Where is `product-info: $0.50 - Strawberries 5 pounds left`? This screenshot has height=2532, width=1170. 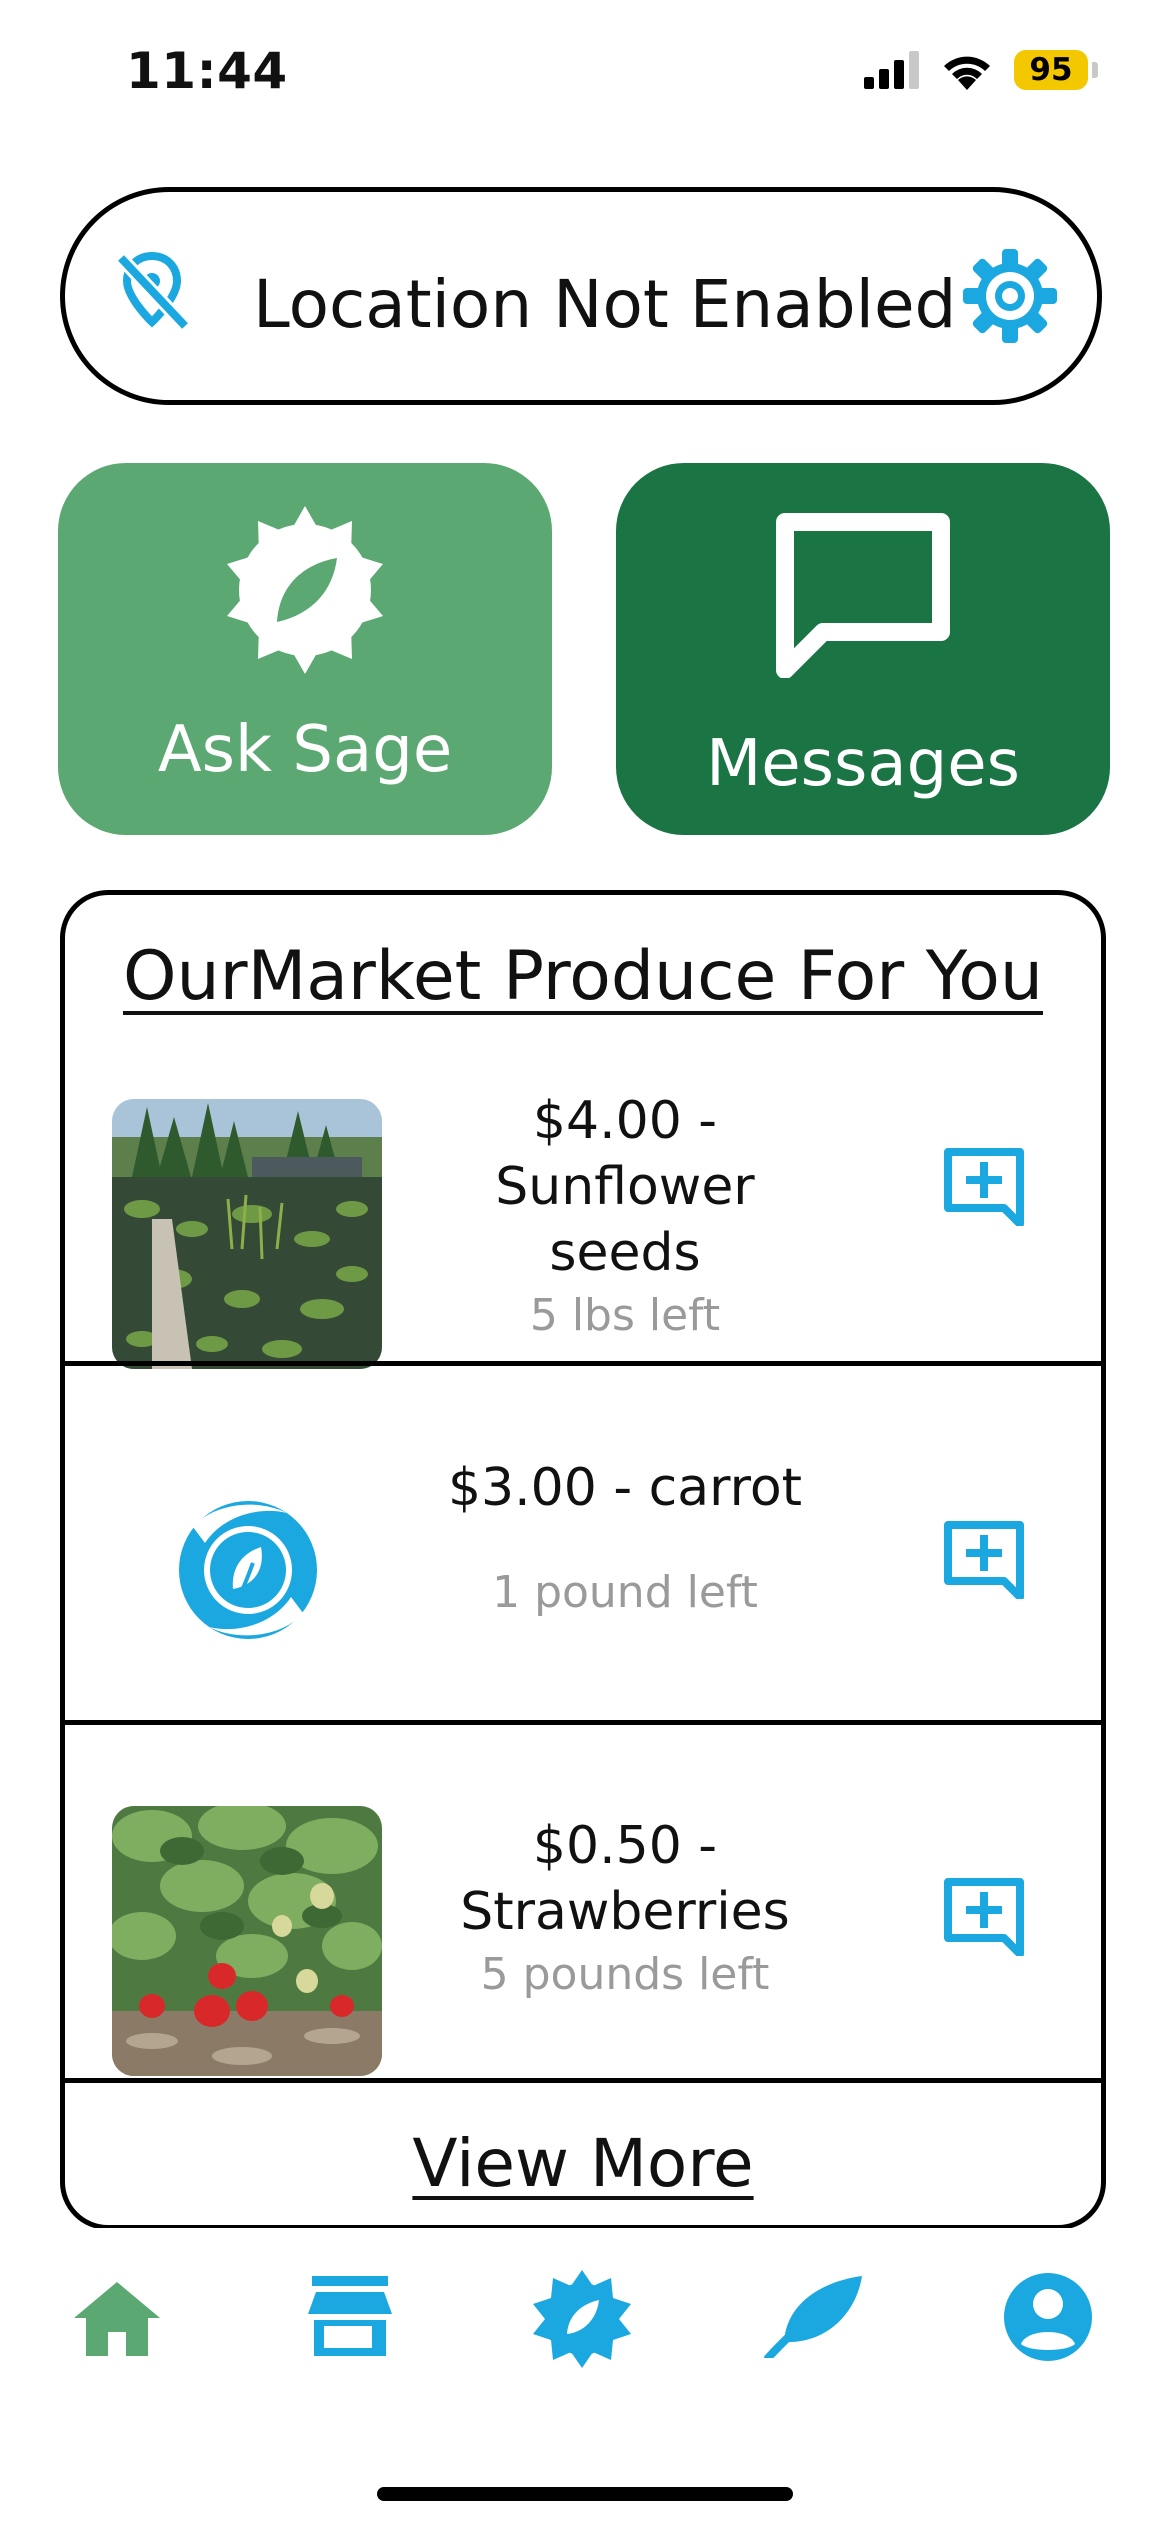
product-info: $0.50 - Strawberries 5 pounds left is located at coordinates (625, 1909).